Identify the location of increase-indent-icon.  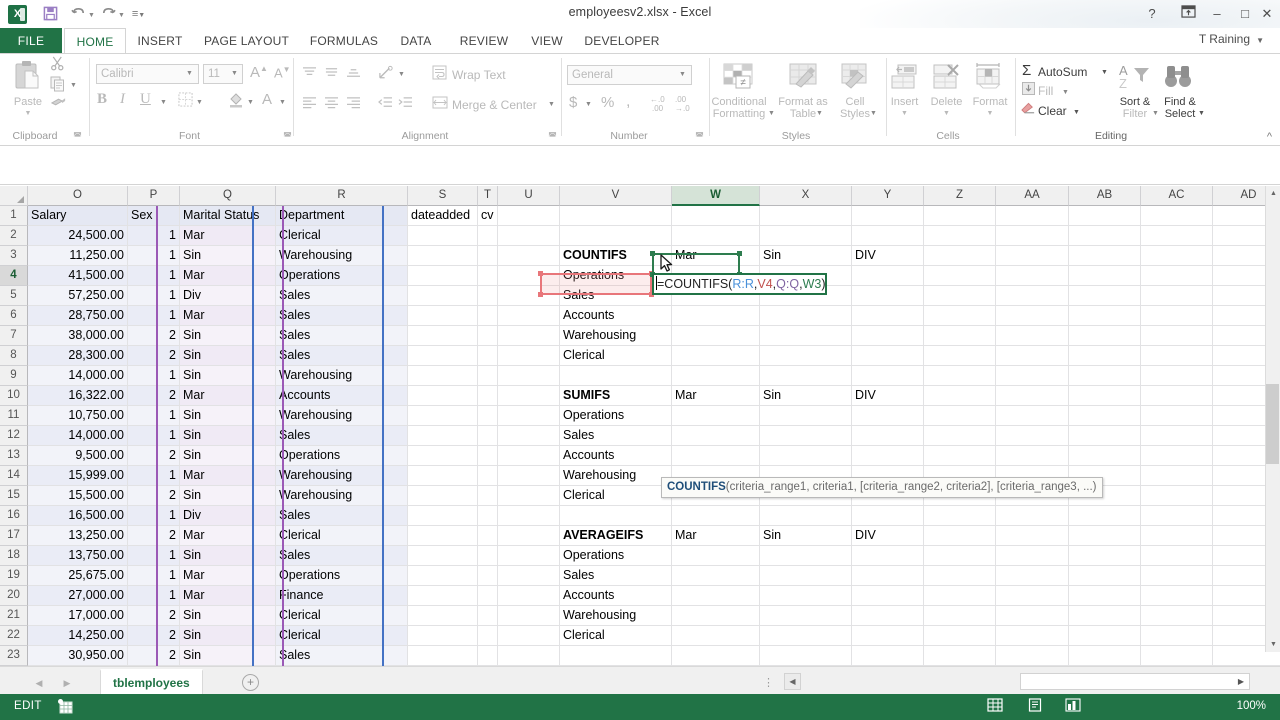
(405, 105).